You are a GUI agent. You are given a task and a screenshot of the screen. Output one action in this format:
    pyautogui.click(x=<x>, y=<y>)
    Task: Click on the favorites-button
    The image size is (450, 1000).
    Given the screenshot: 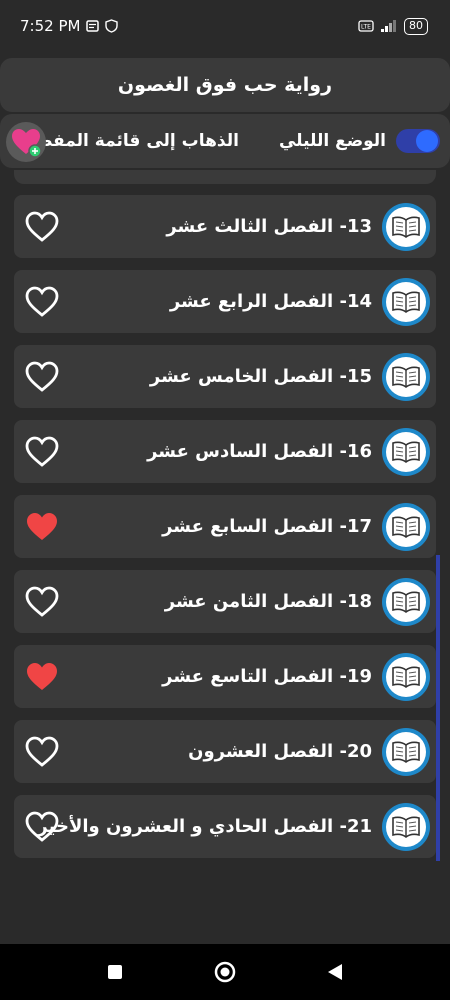 What is the action you would take?
    pyautogui.click(x=26, y=142)
    